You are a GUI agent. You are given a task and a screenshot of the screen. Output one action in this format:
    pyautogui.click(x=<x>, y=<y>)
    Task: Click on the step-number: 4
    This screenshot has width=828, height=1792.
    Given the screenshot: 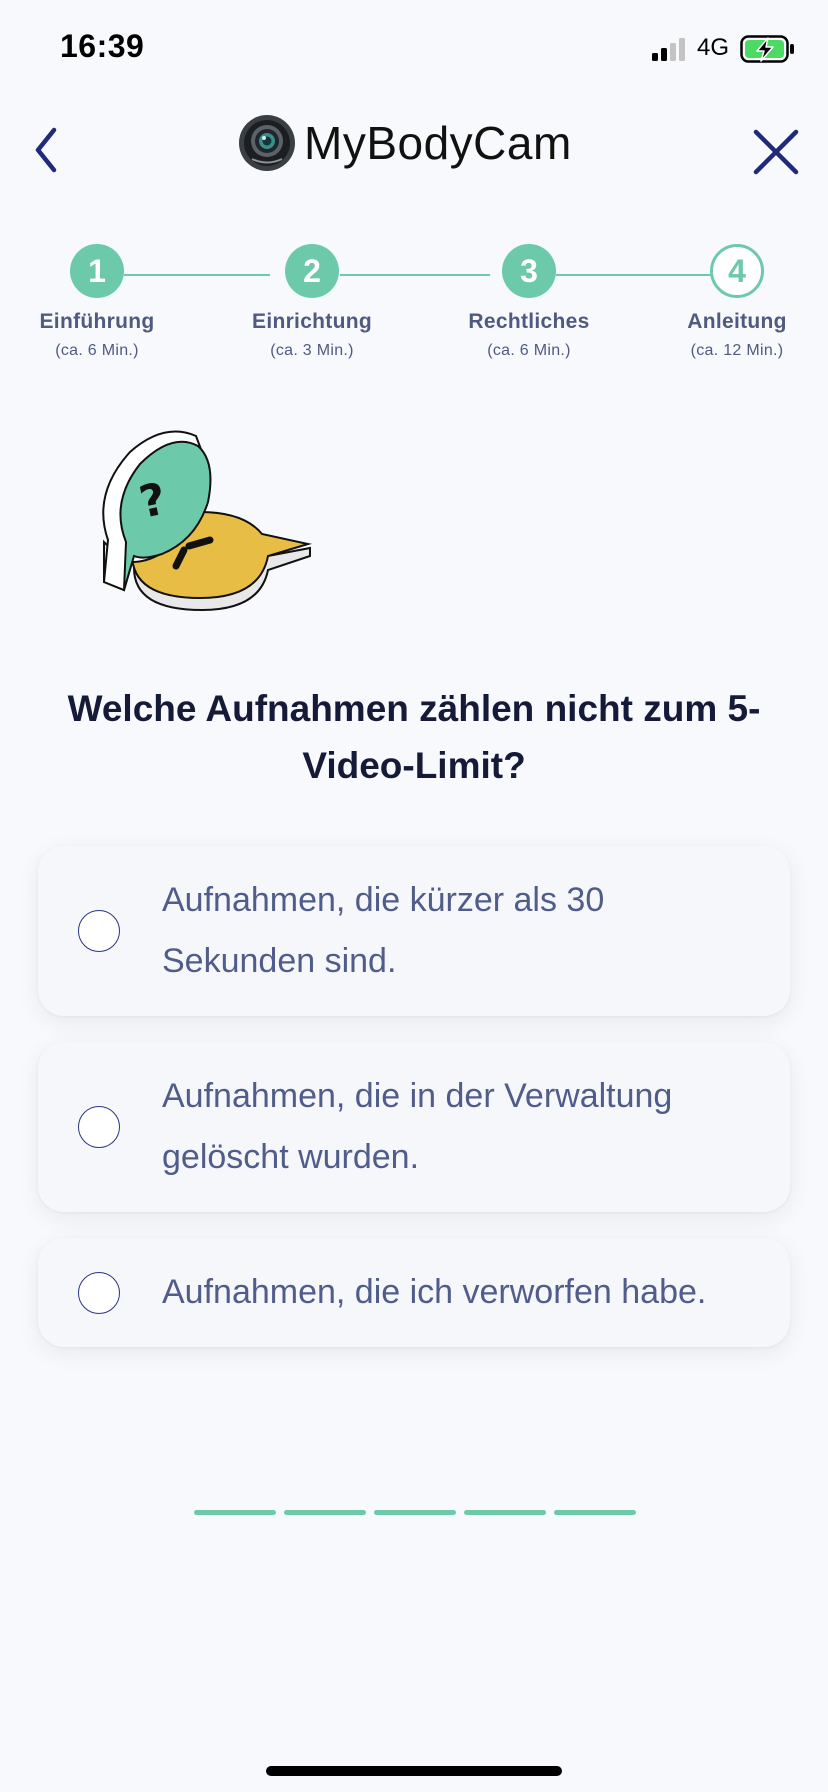 What is the action you would take?
    pyautogui.click(x=737, y=271)
    